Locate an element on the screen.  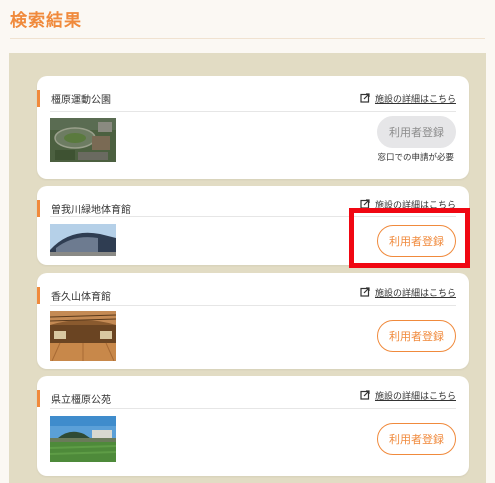
facility-name: 曽我川緑地体育館 is located at coordinates (91, 210).